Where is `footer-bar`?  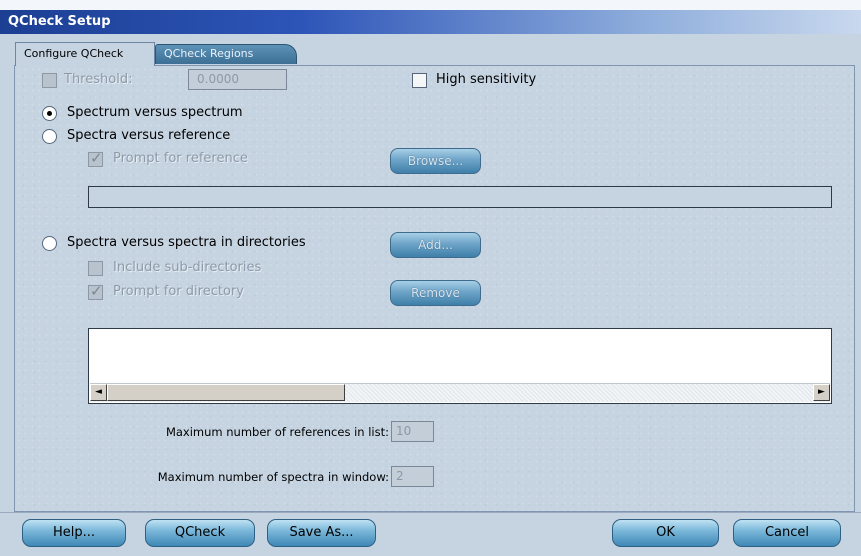
footer-bar is located at coordinates (430, 534).